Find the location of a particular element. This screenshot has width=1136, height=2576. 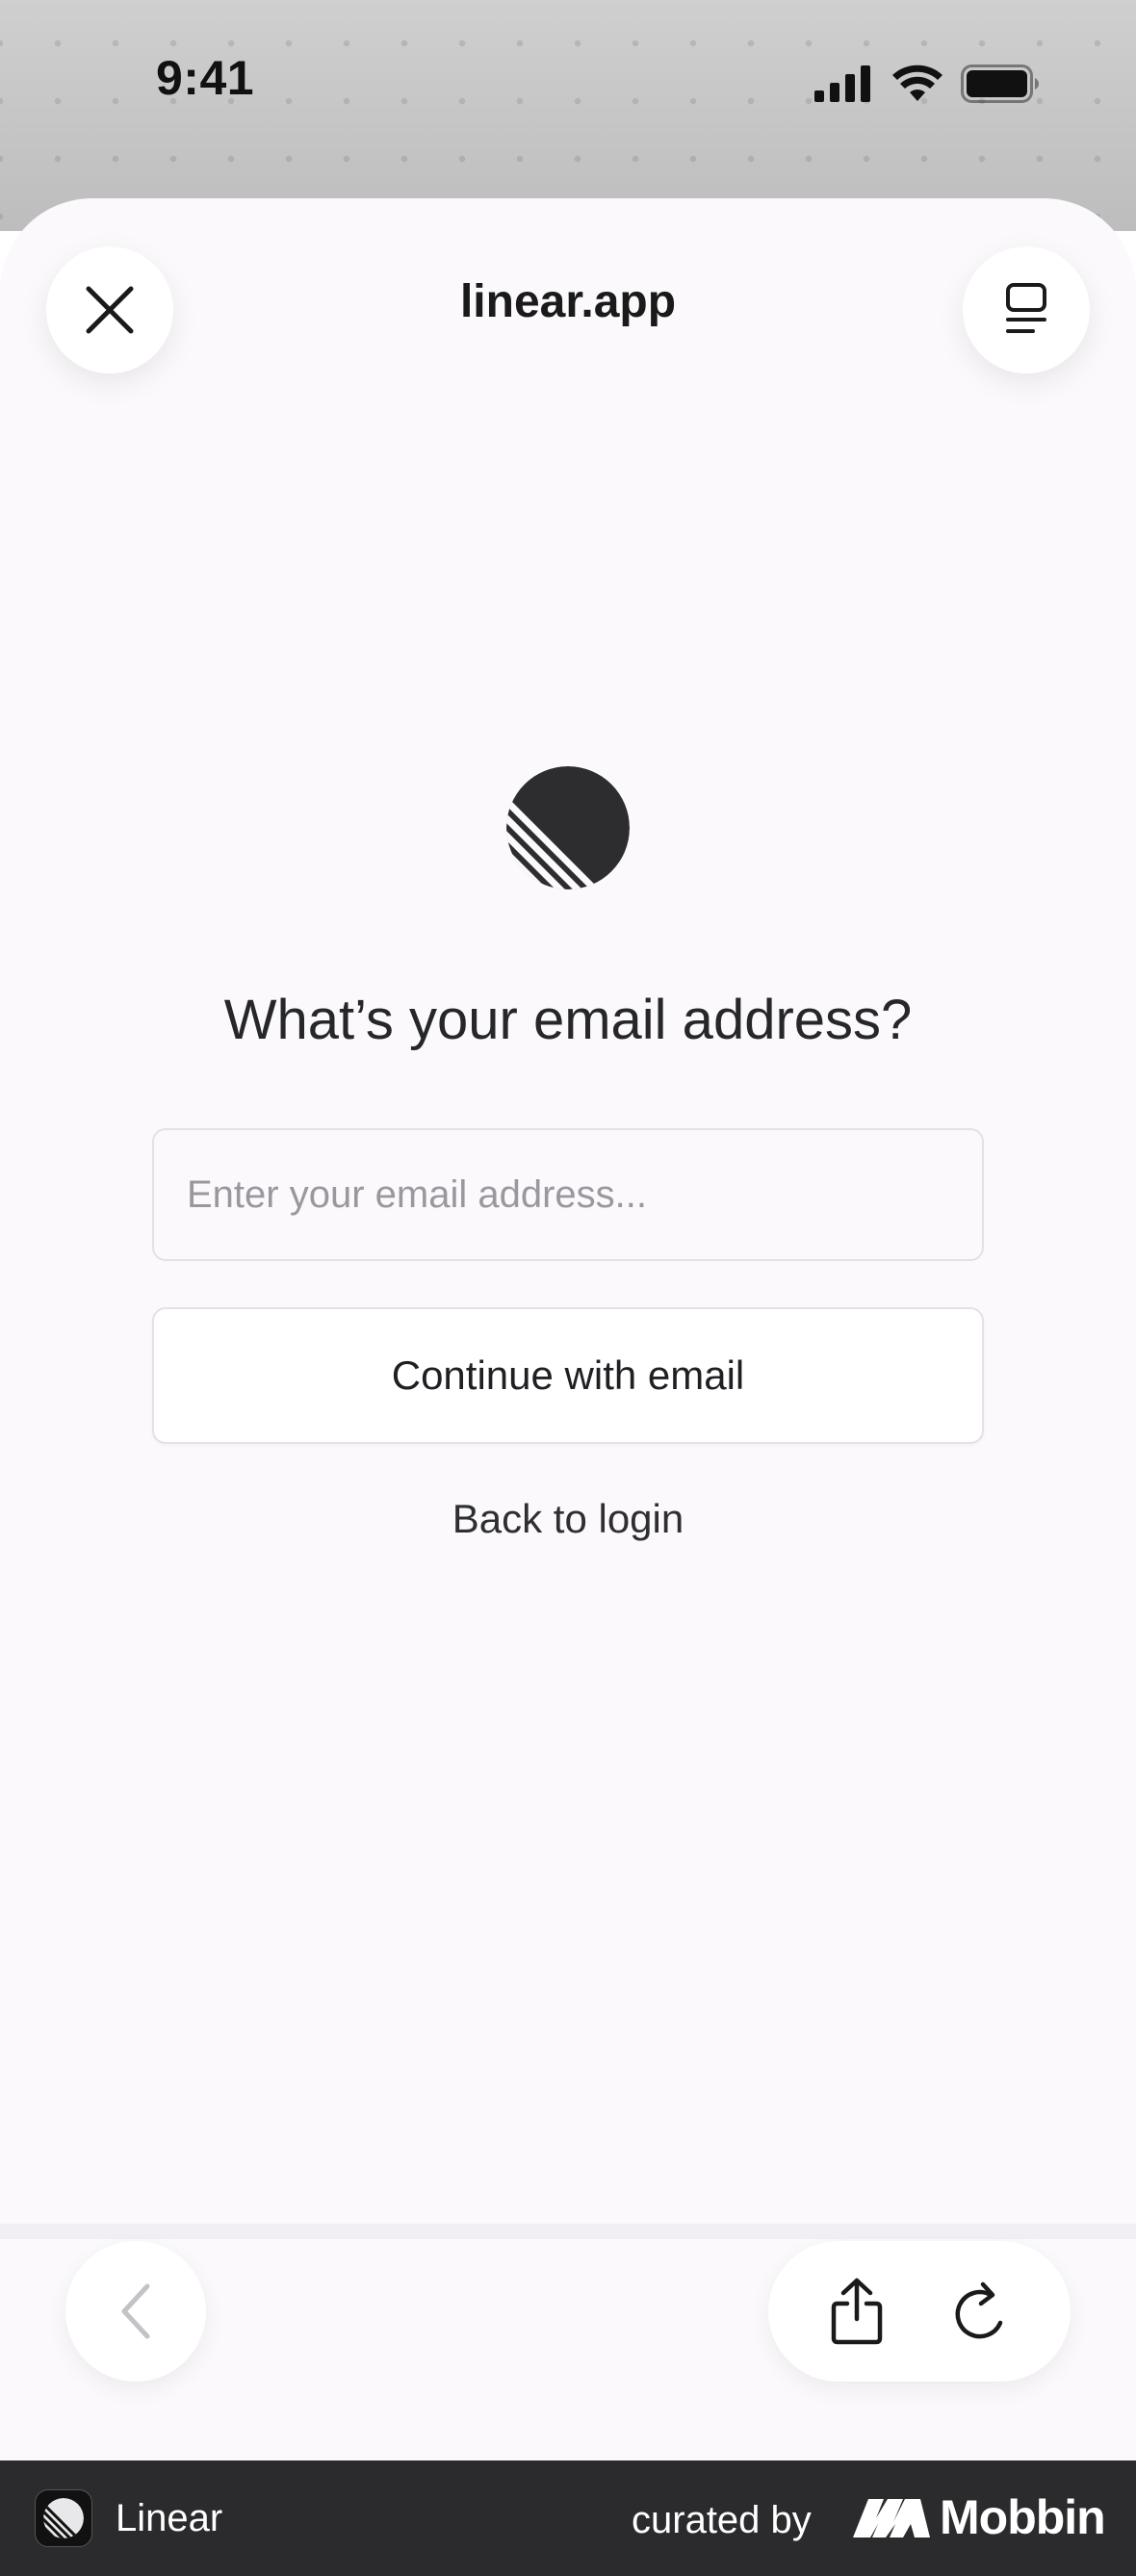

app-name: Linear is located at coordinates (169, 2518).